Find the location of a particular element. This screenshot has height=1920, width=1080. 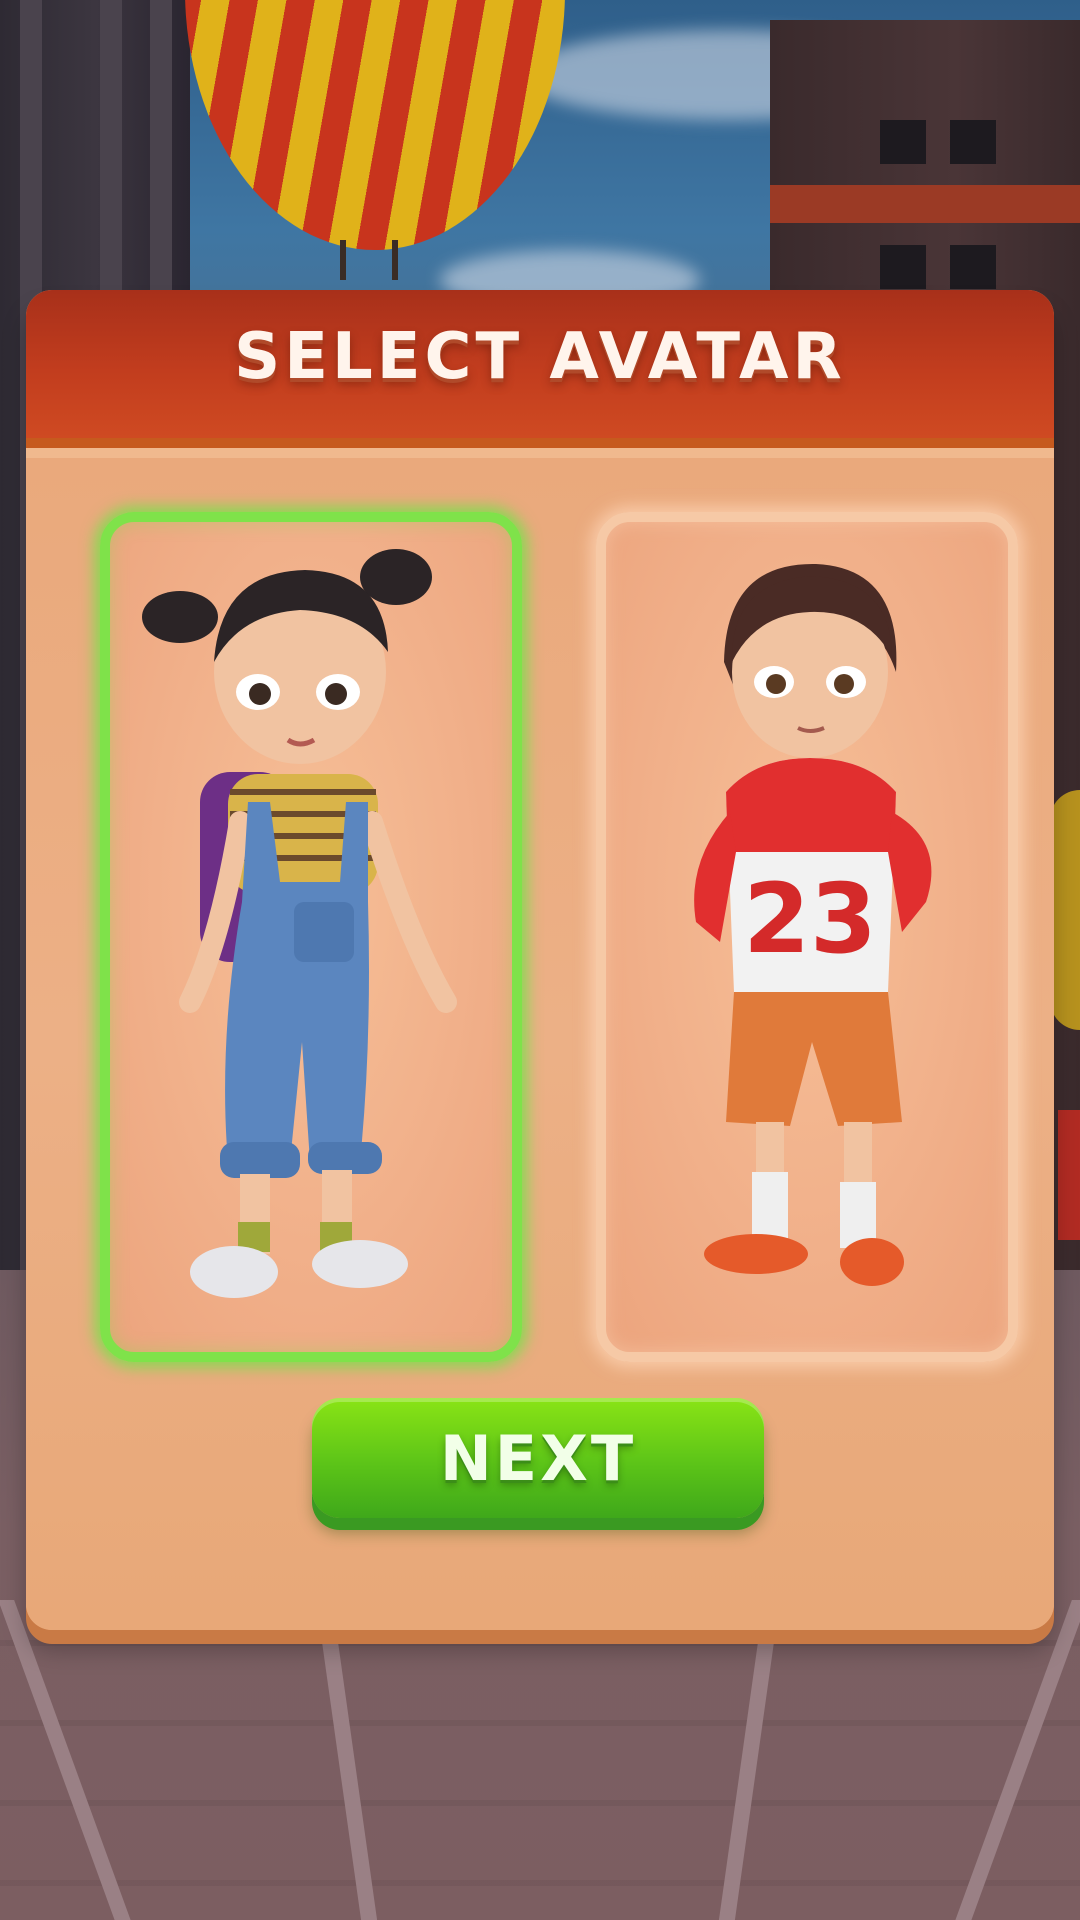

dialog-header: SELECT AVATAR is located at coordinates (540, 375).